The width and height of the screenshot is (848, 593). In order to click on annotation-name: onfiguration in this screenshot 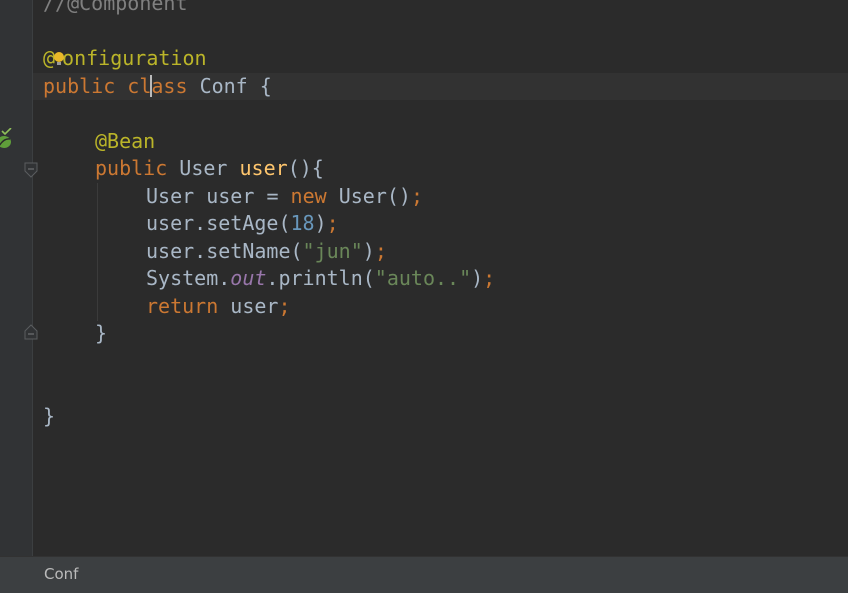, I will do `click(134, 58)`.